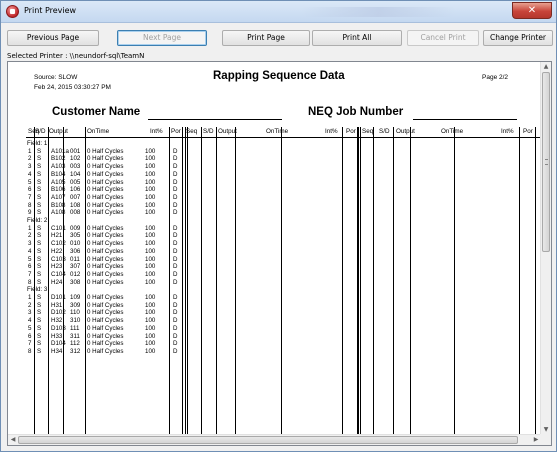  What do you see at coordinates (13, 440) in the screenshot?
I see `arrow-left-icon: ◀` at bounding box center [13, 440].